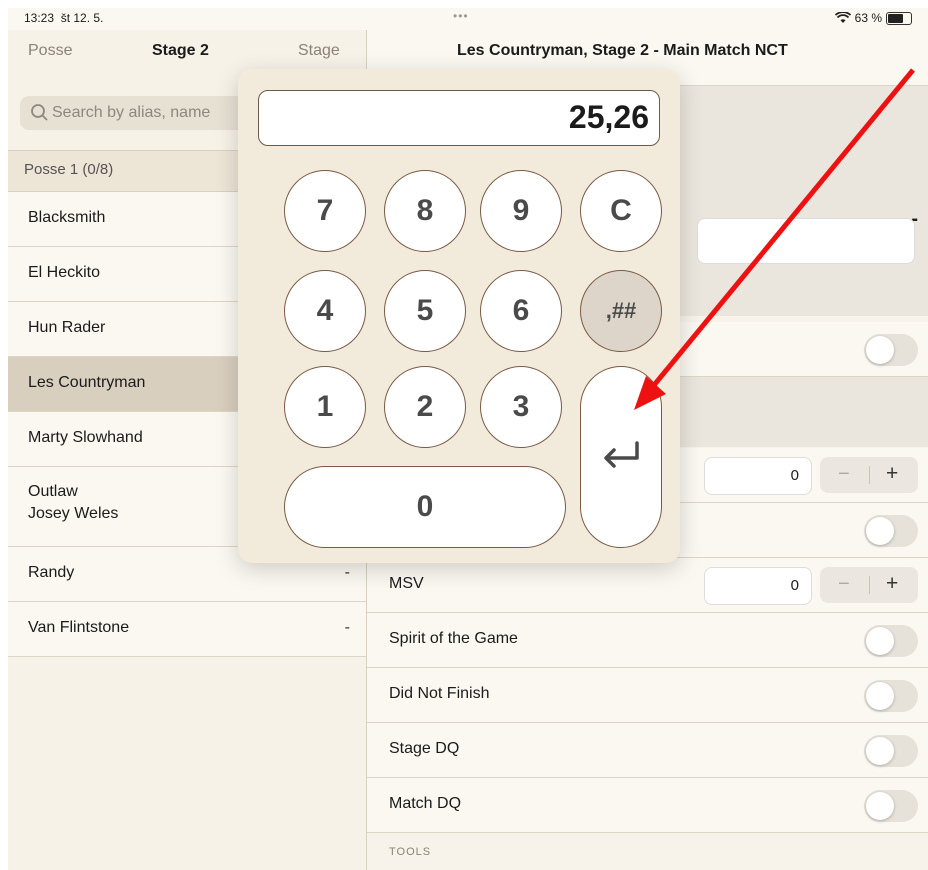 This screenshot has height=870, width=928. Describe the element at coordinates (50, 51) in the screenshot. I see `posse-back-button: Posse` at that location.